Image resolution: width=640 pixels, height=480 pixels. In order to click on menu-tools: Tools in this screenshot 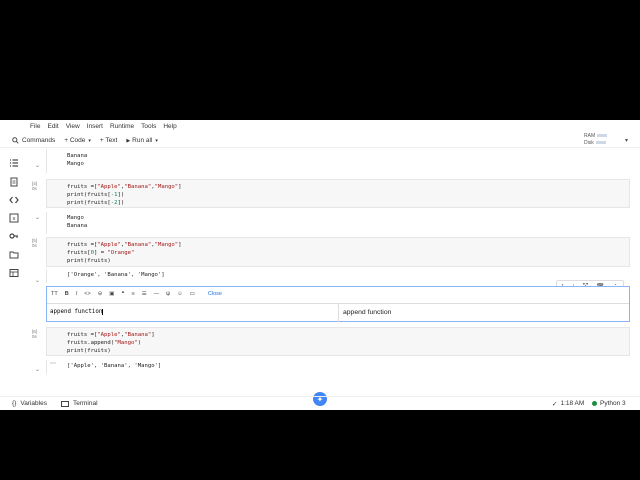, I will do `click(148, 126)`.